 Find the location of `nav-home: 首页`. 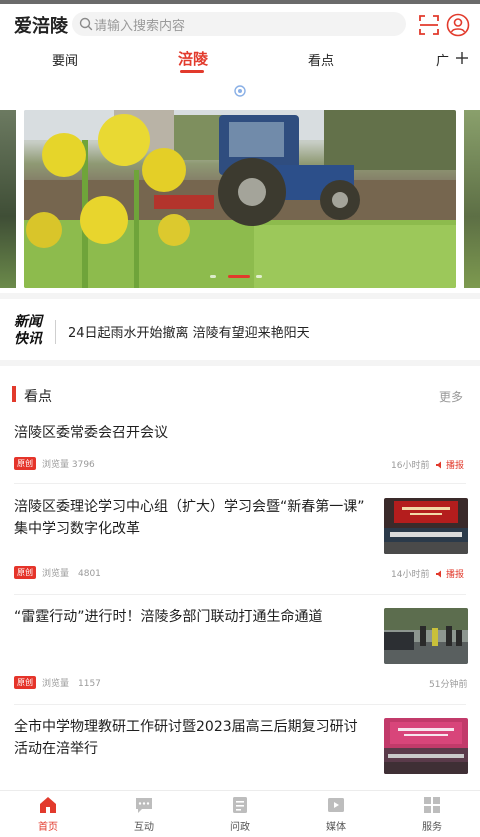

nav-home: 首页 is located at coordinates (48, 814).